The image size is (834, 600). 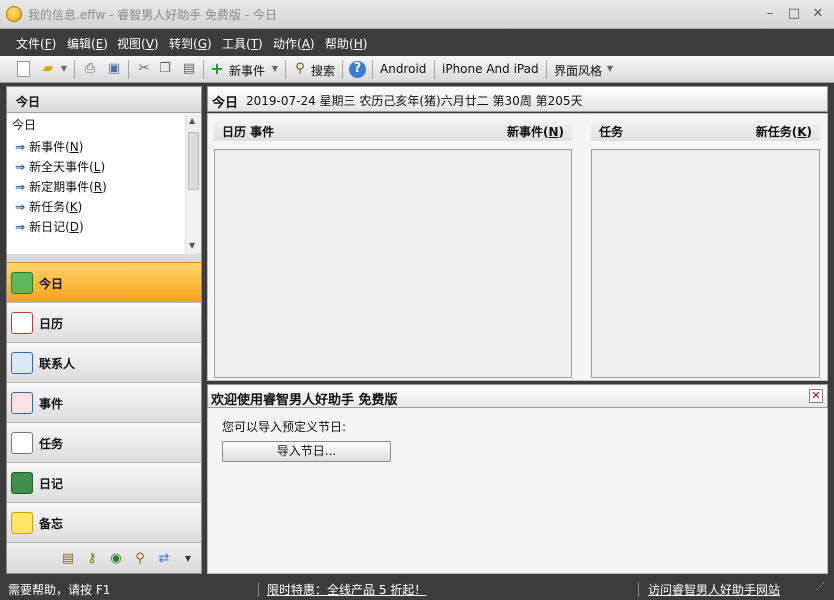 What do you see at coordinates (22, 283) in the screenshot?
I see `home-icon` at bounding box center [22, 283].